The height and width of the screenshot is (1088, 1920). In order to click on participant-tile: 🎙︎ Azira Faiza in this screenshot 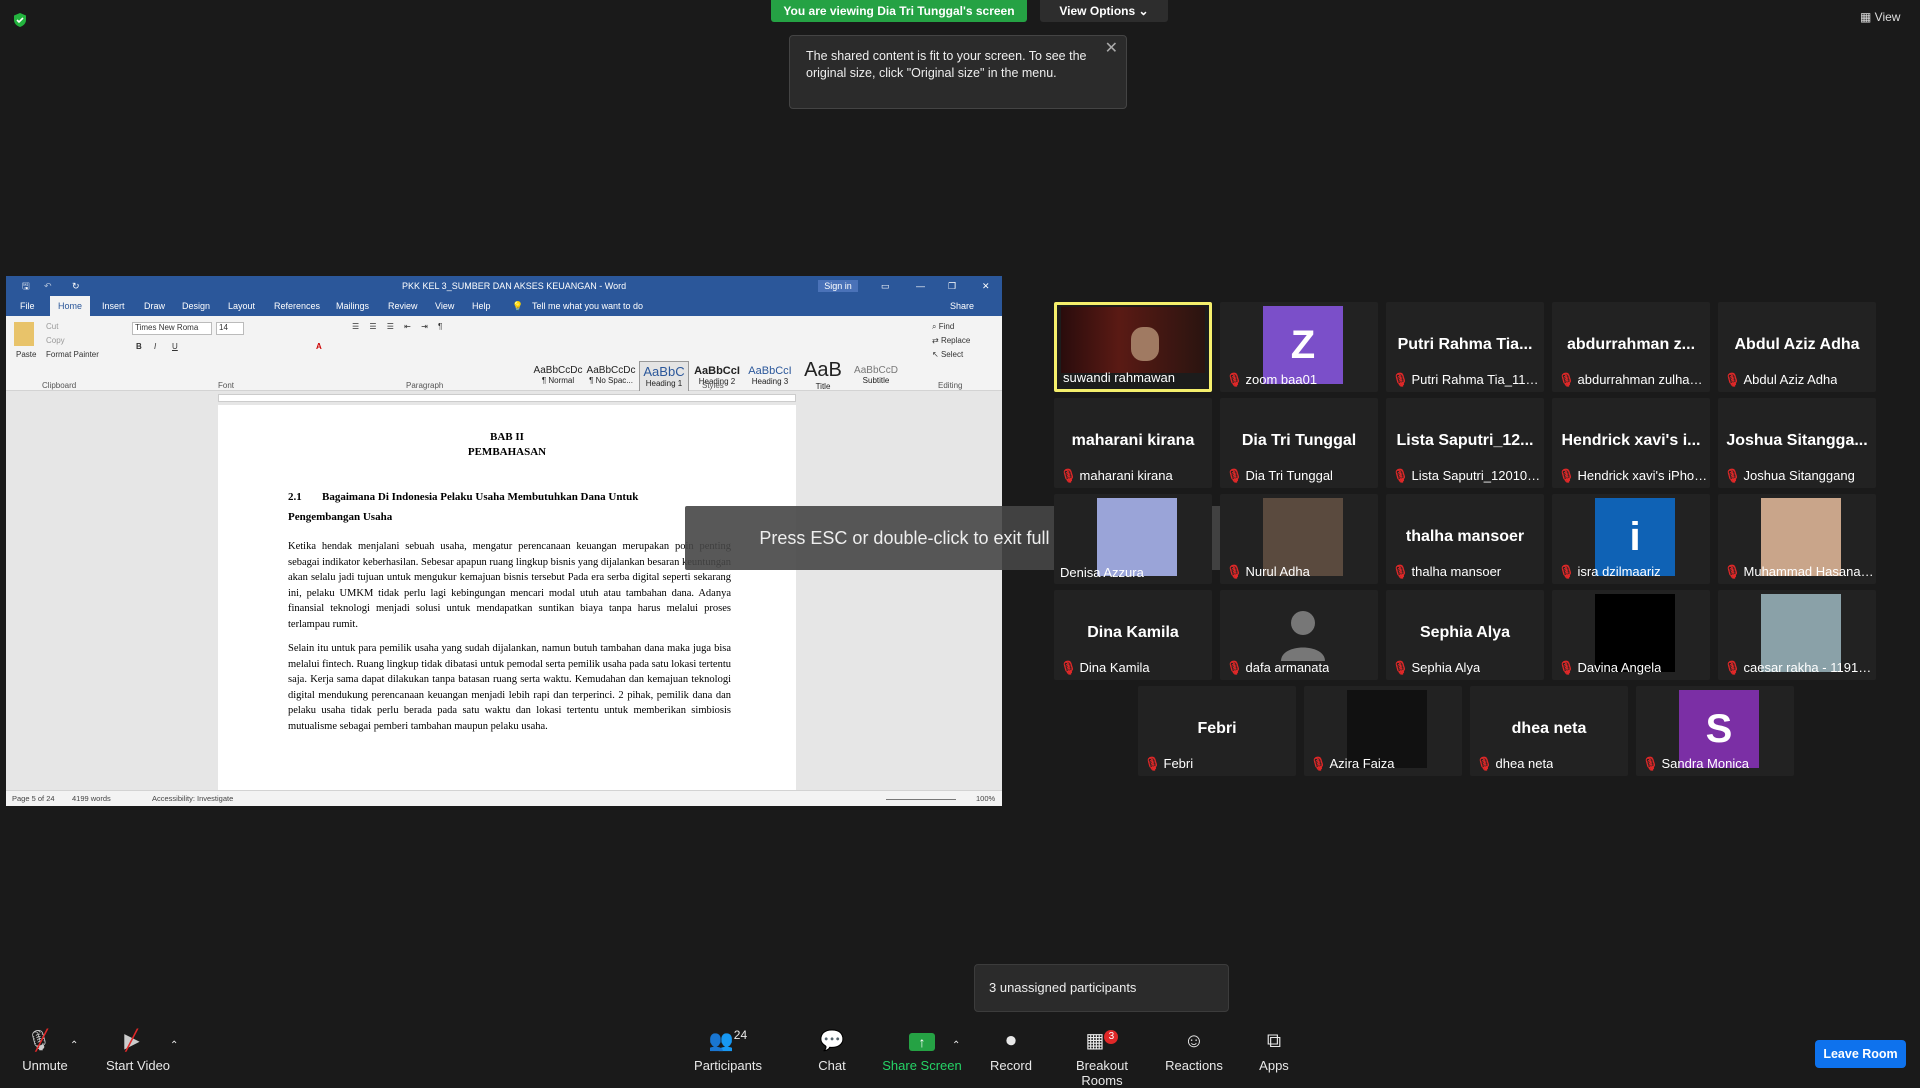, I will do `click(1383, 731)`.